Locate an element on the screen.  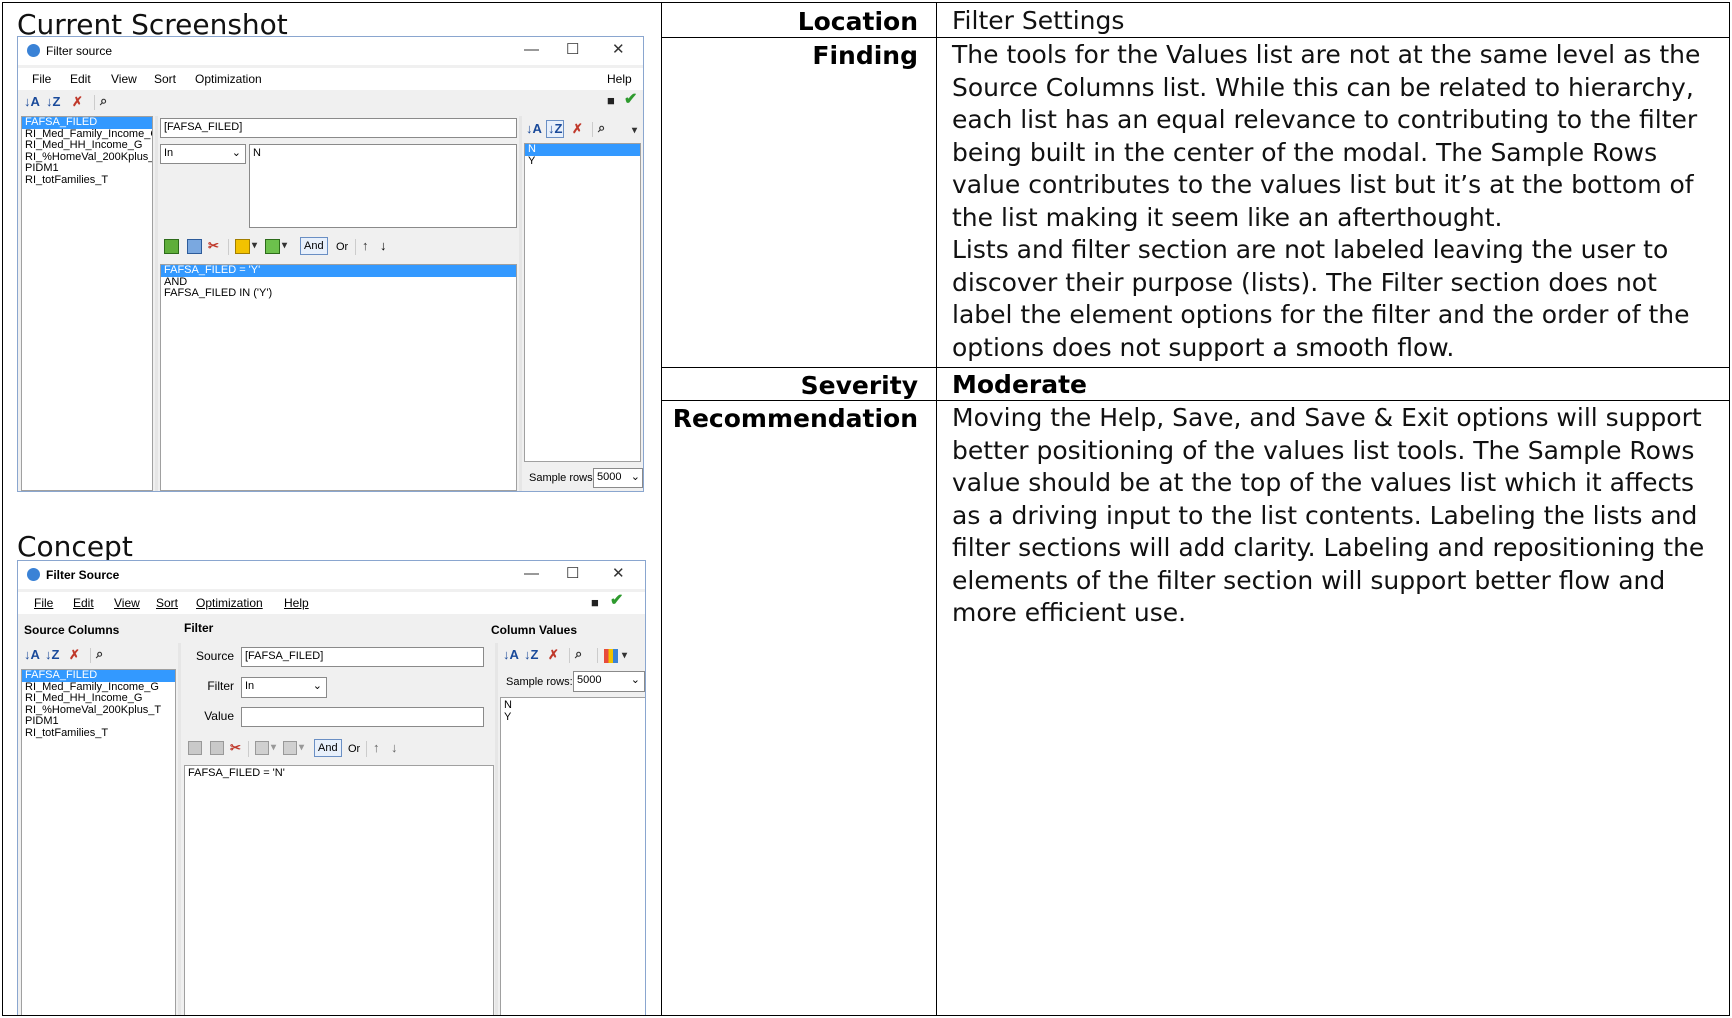
overflow-chevron-icon: ▾ is located at coordinates (634, 131).